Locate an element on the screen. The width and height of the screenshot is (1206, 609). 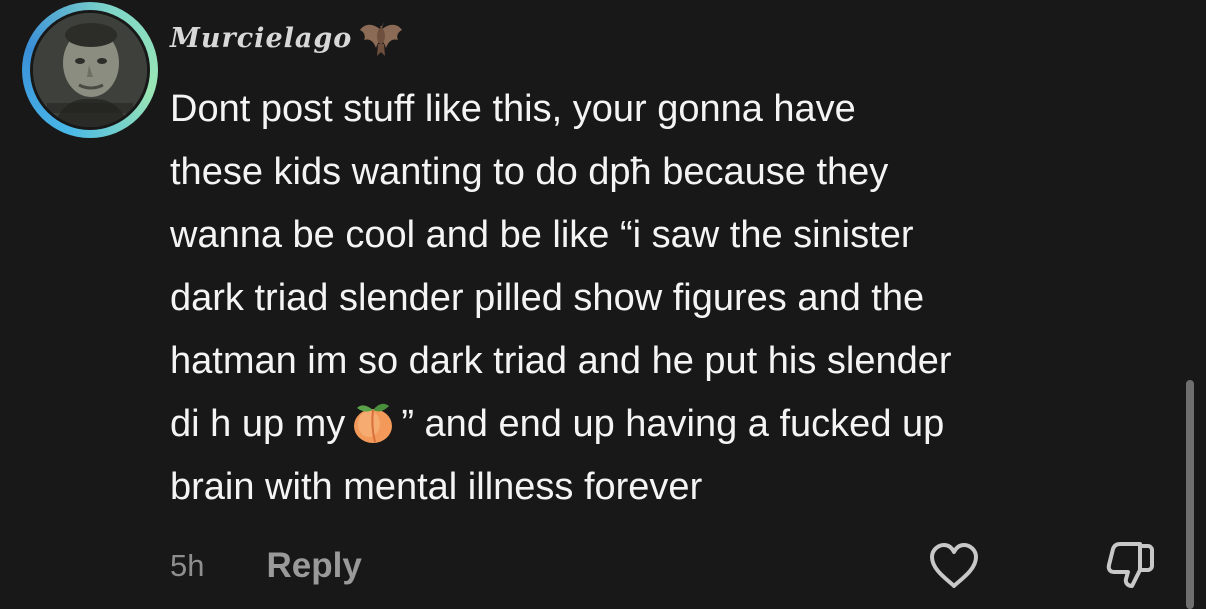
dislike-button is located at coordinates (1130, 565).